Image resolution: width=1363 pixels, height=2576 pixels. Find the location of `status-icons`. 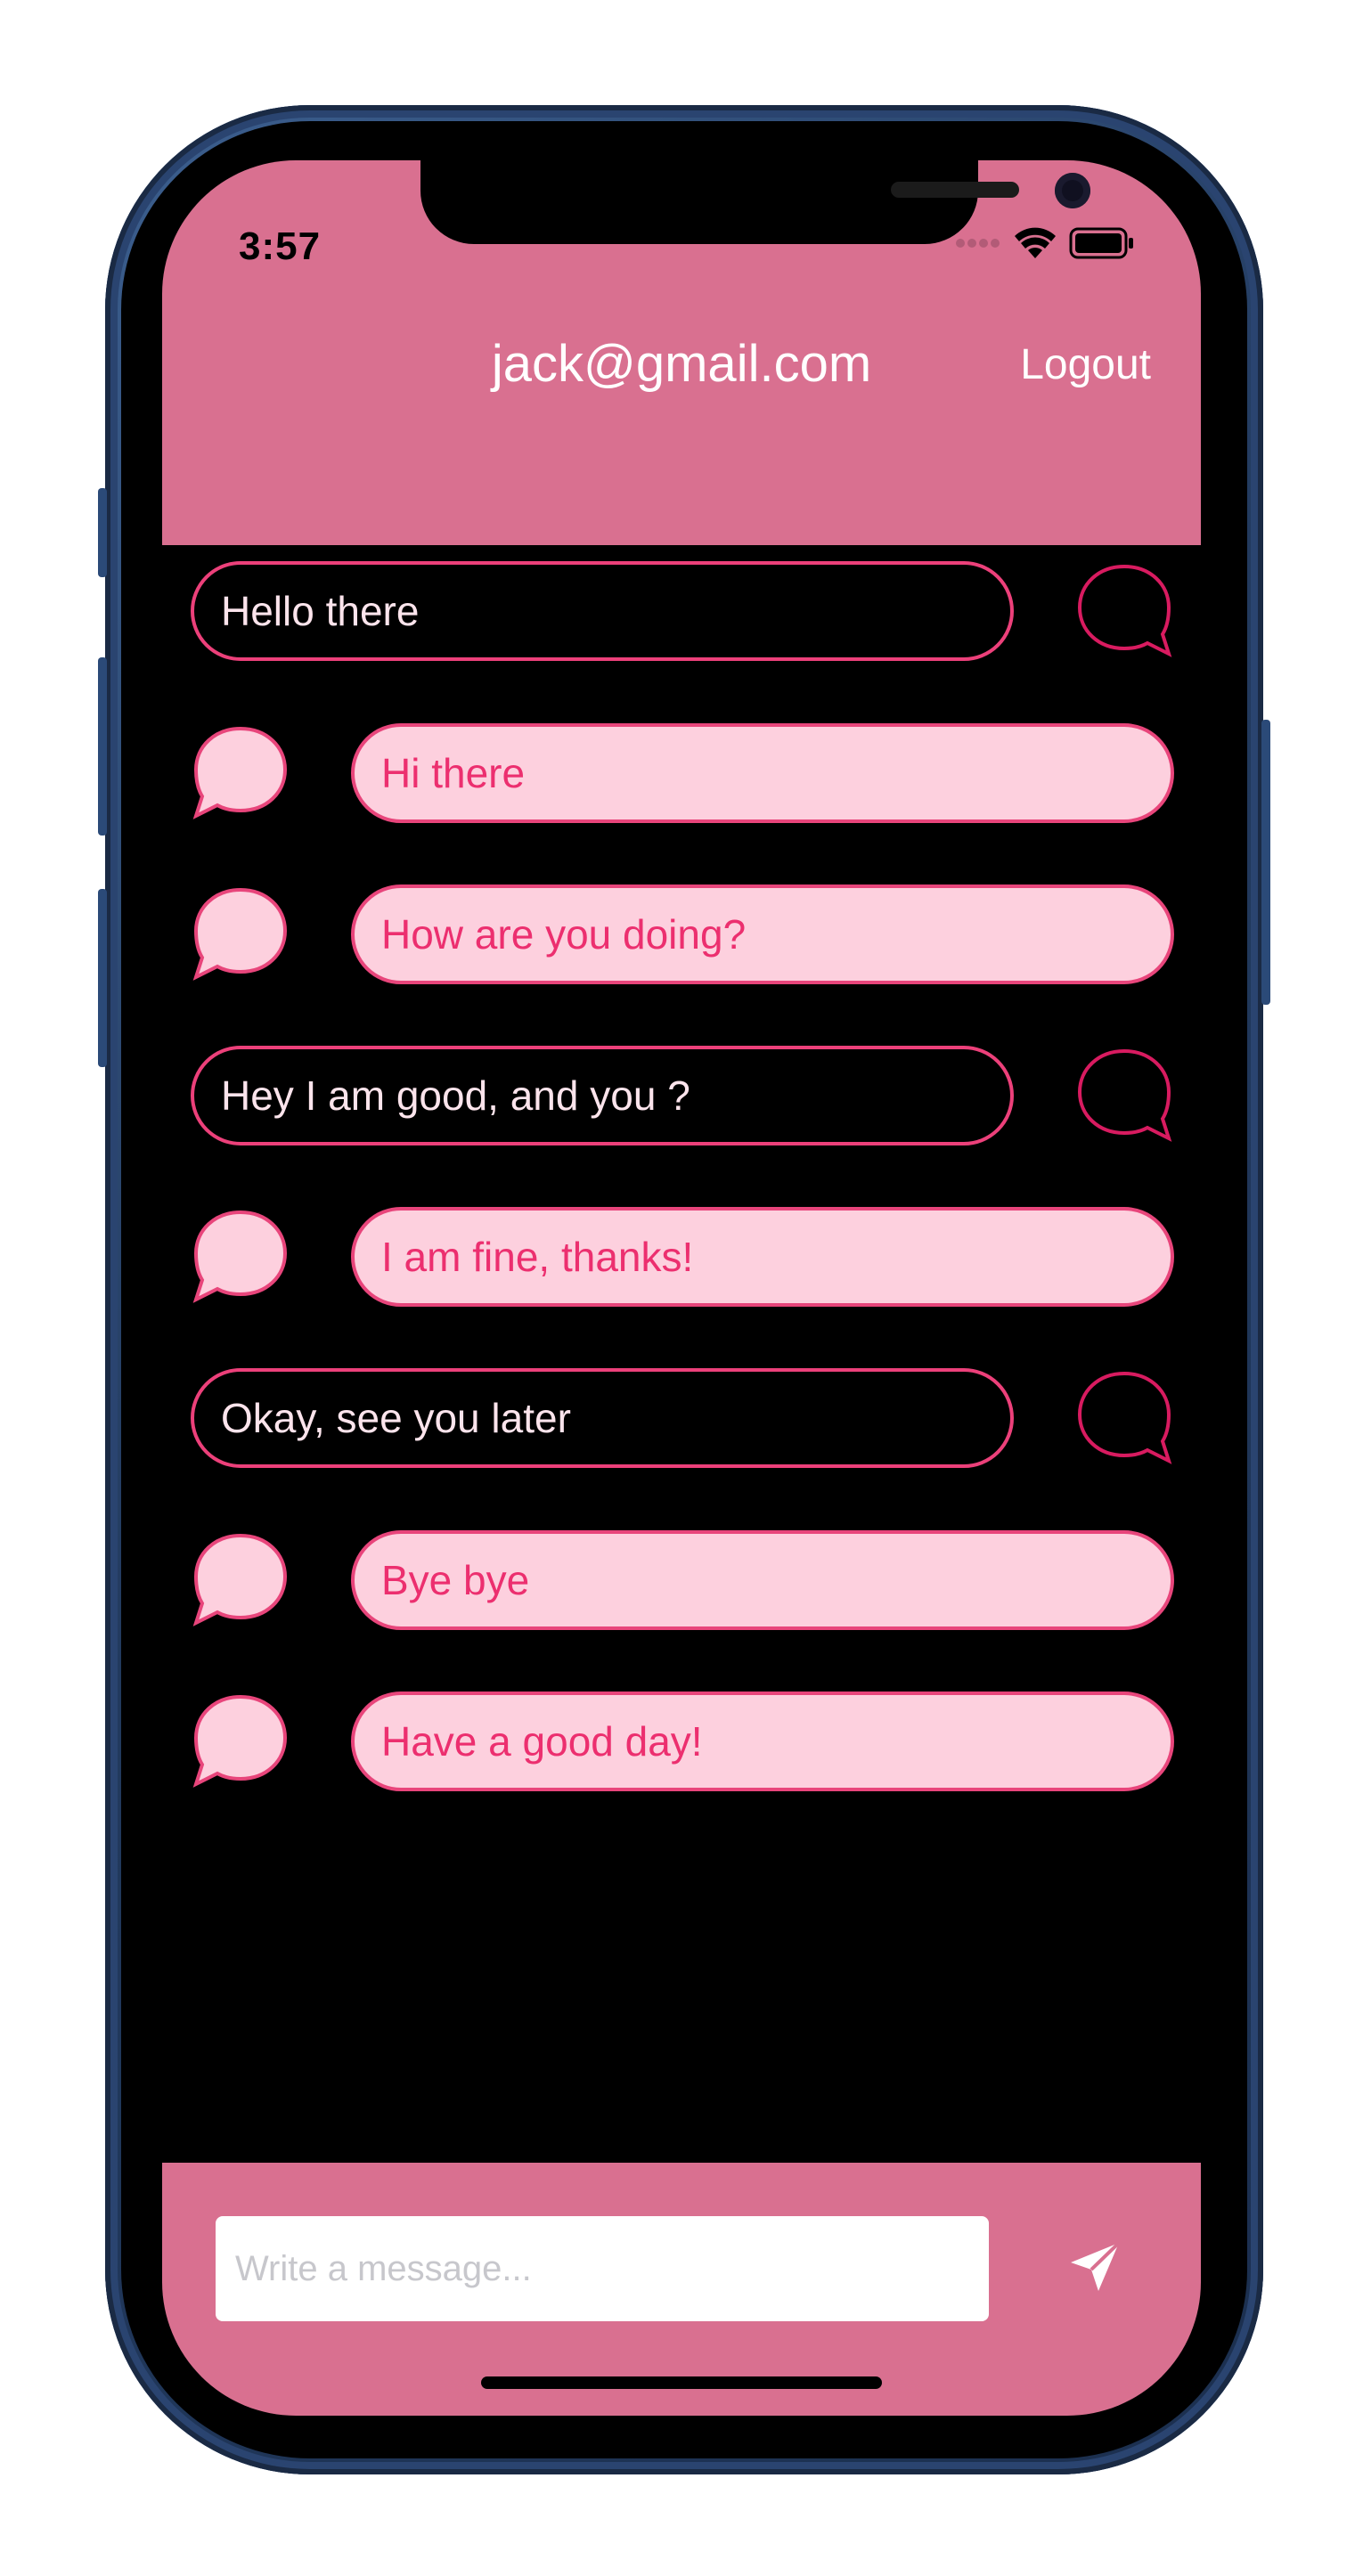

status-icons is located at coordinates (1045, 245).